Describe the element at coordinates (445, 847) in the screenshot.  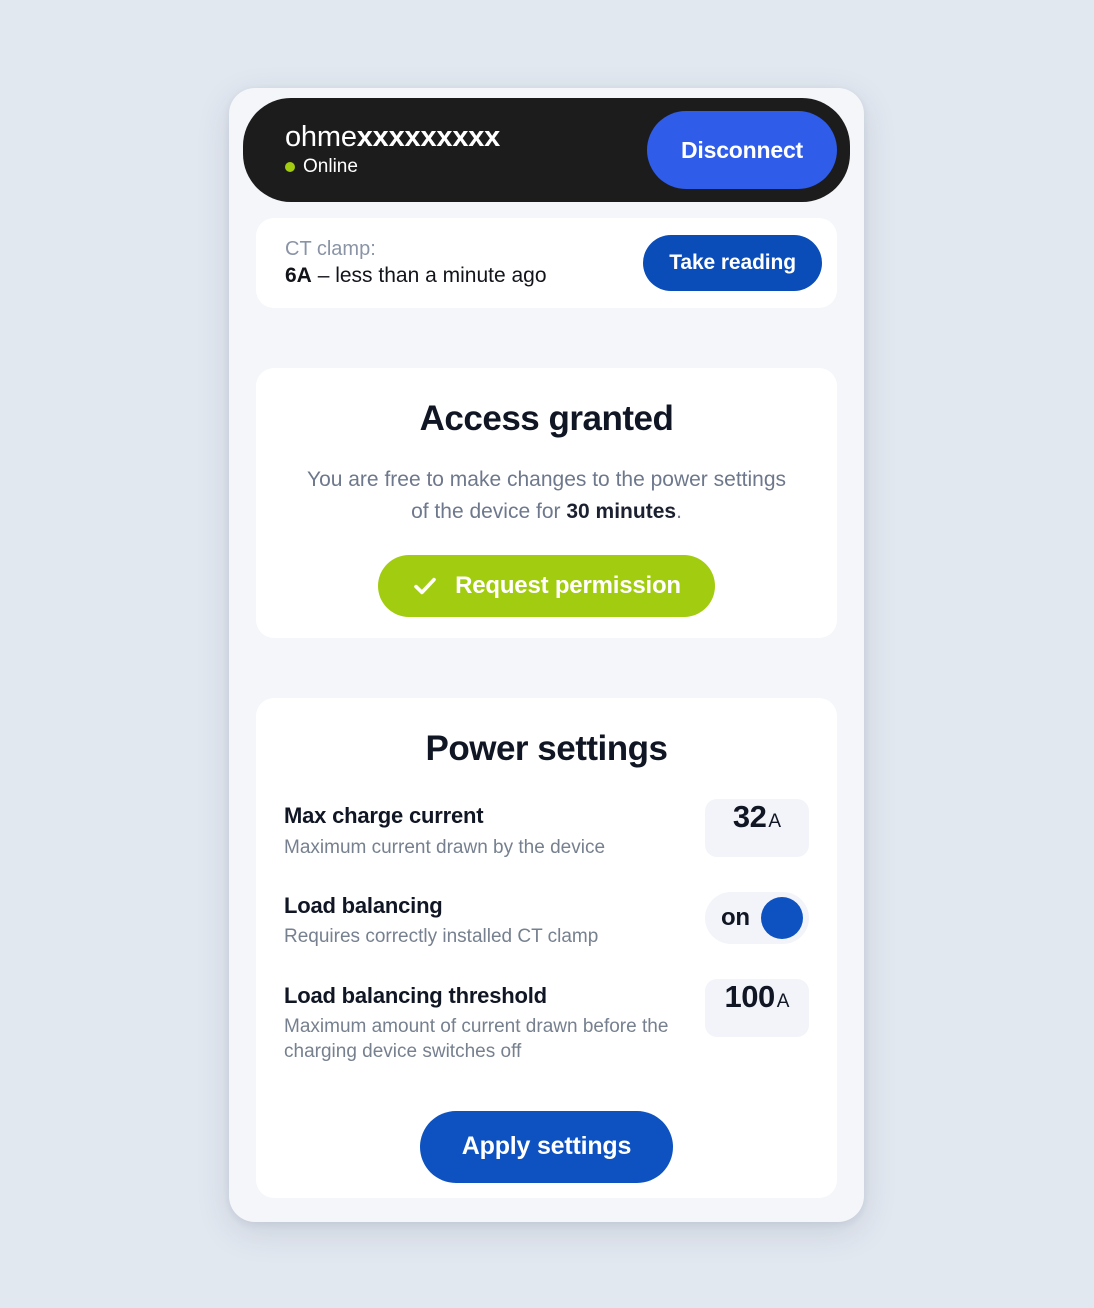
I see `setting-description: Maximum current drawn by the device` at that location.